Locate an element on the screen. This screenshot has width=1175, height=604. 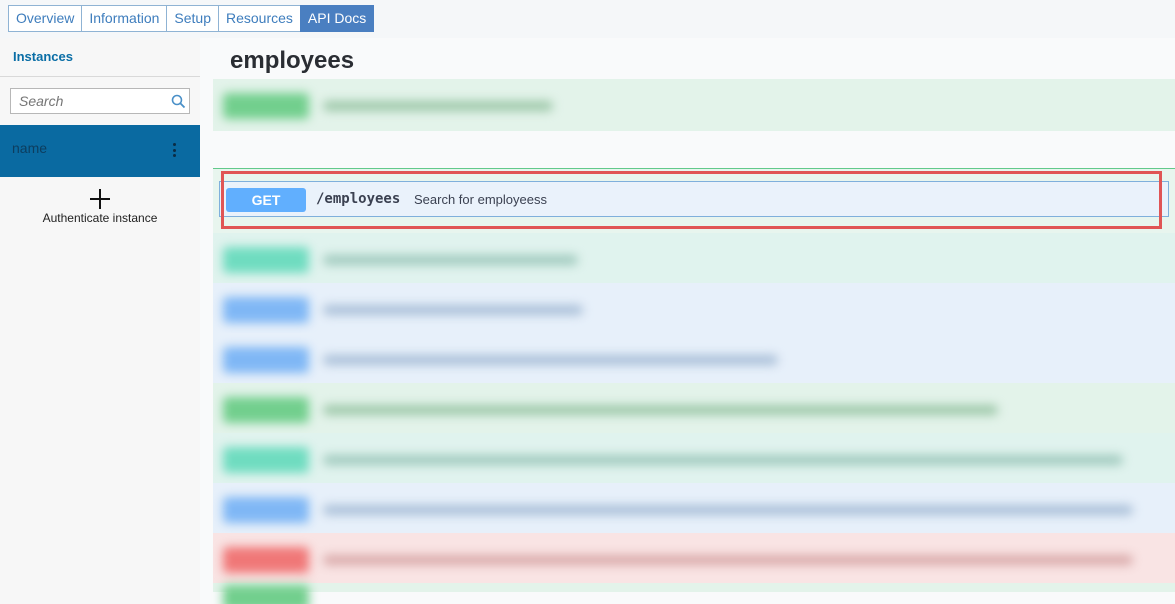
search-input is located at coordinates (90, 101).